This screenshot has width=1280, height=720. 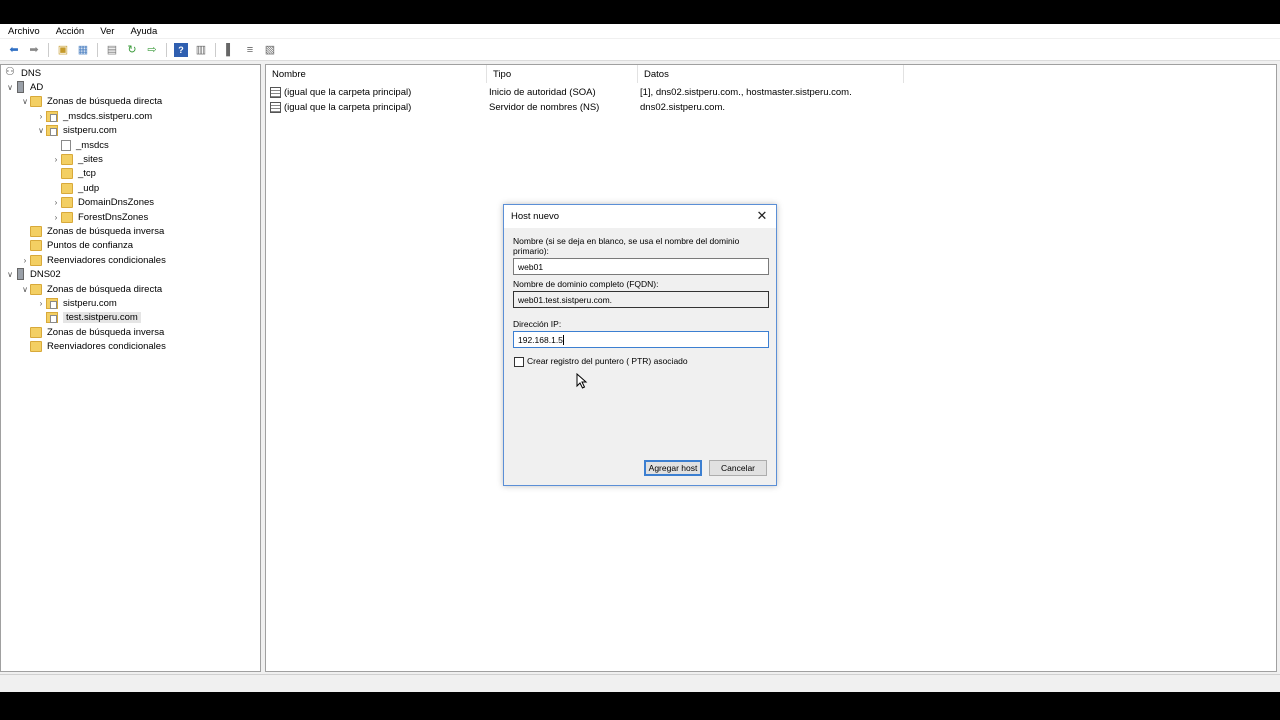 What do you see at coordinates (673, 468) in the screenshot?
I see `add-host-button: Agregar host` at bounding box center [673, 468].